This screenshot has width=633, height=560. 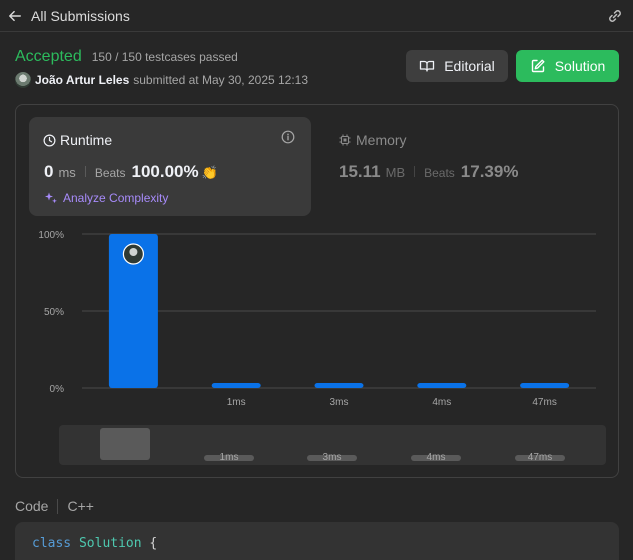 What do you see at coordinates (110, 173) in the screenshot?
I see `runtime-beats-label: Beats` at bounding box center [110, 173].